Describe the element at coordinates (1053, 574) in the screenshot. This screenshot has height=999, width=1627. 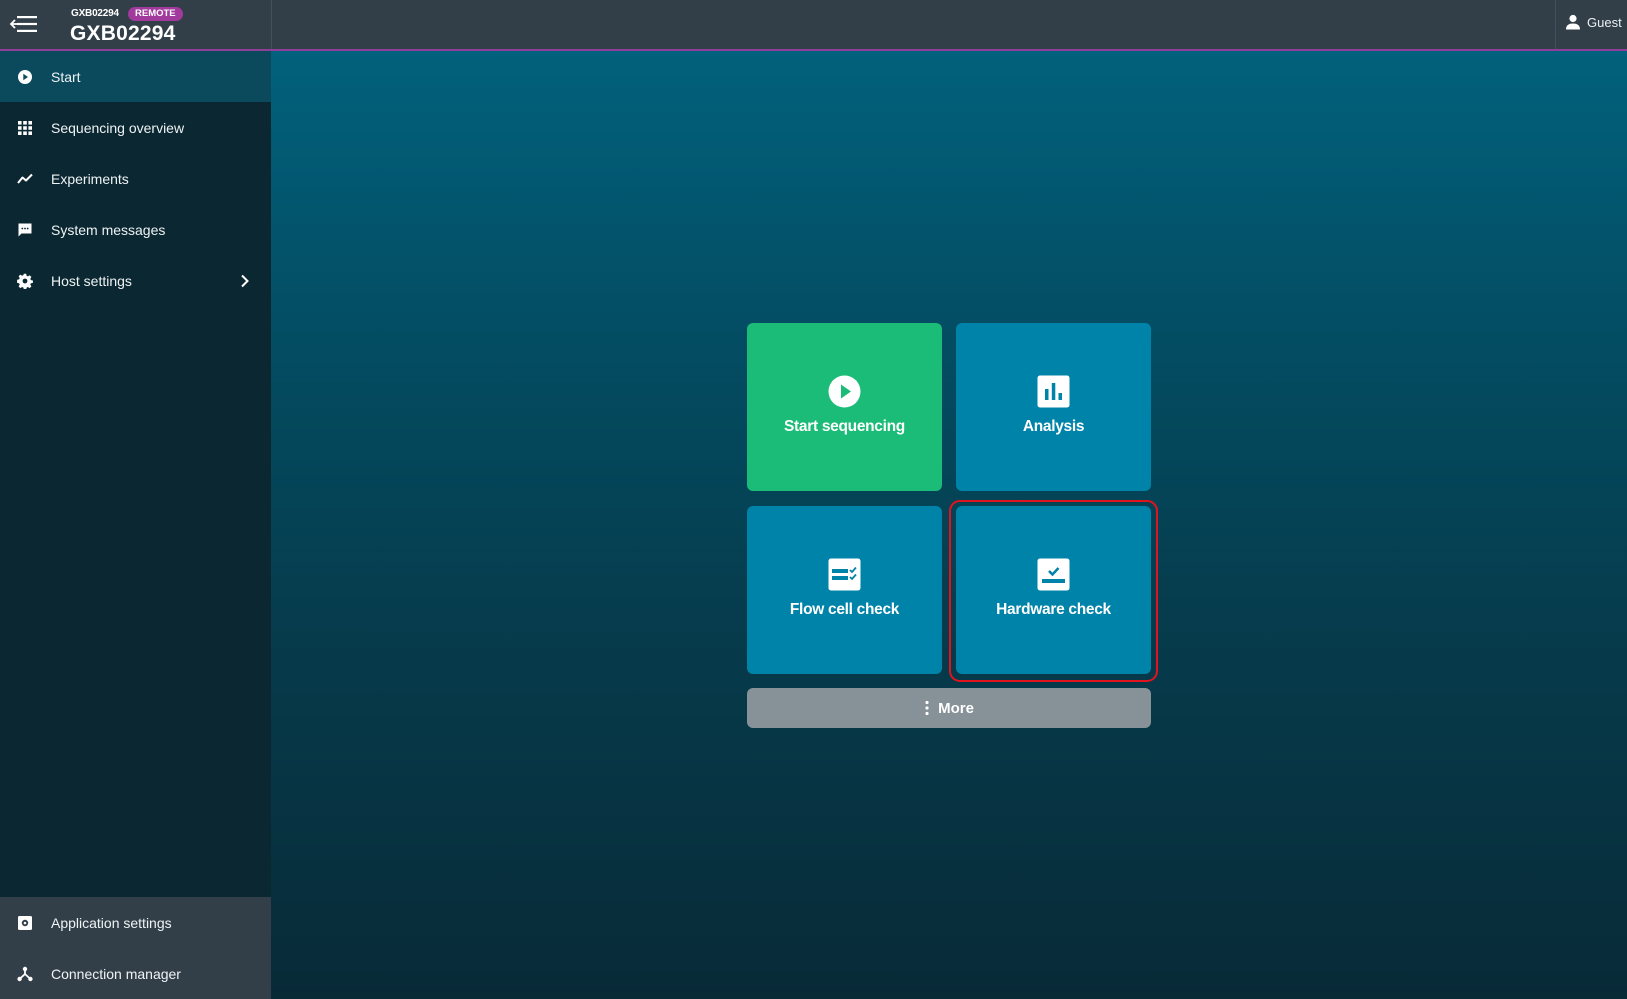
I see `hardware-check-icon` at that location.